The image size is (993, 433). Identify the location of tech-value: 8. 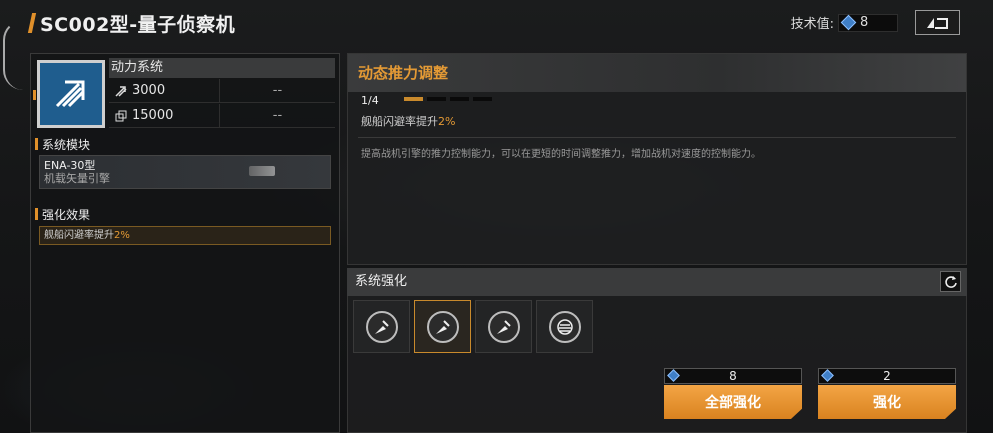
(864, 22).